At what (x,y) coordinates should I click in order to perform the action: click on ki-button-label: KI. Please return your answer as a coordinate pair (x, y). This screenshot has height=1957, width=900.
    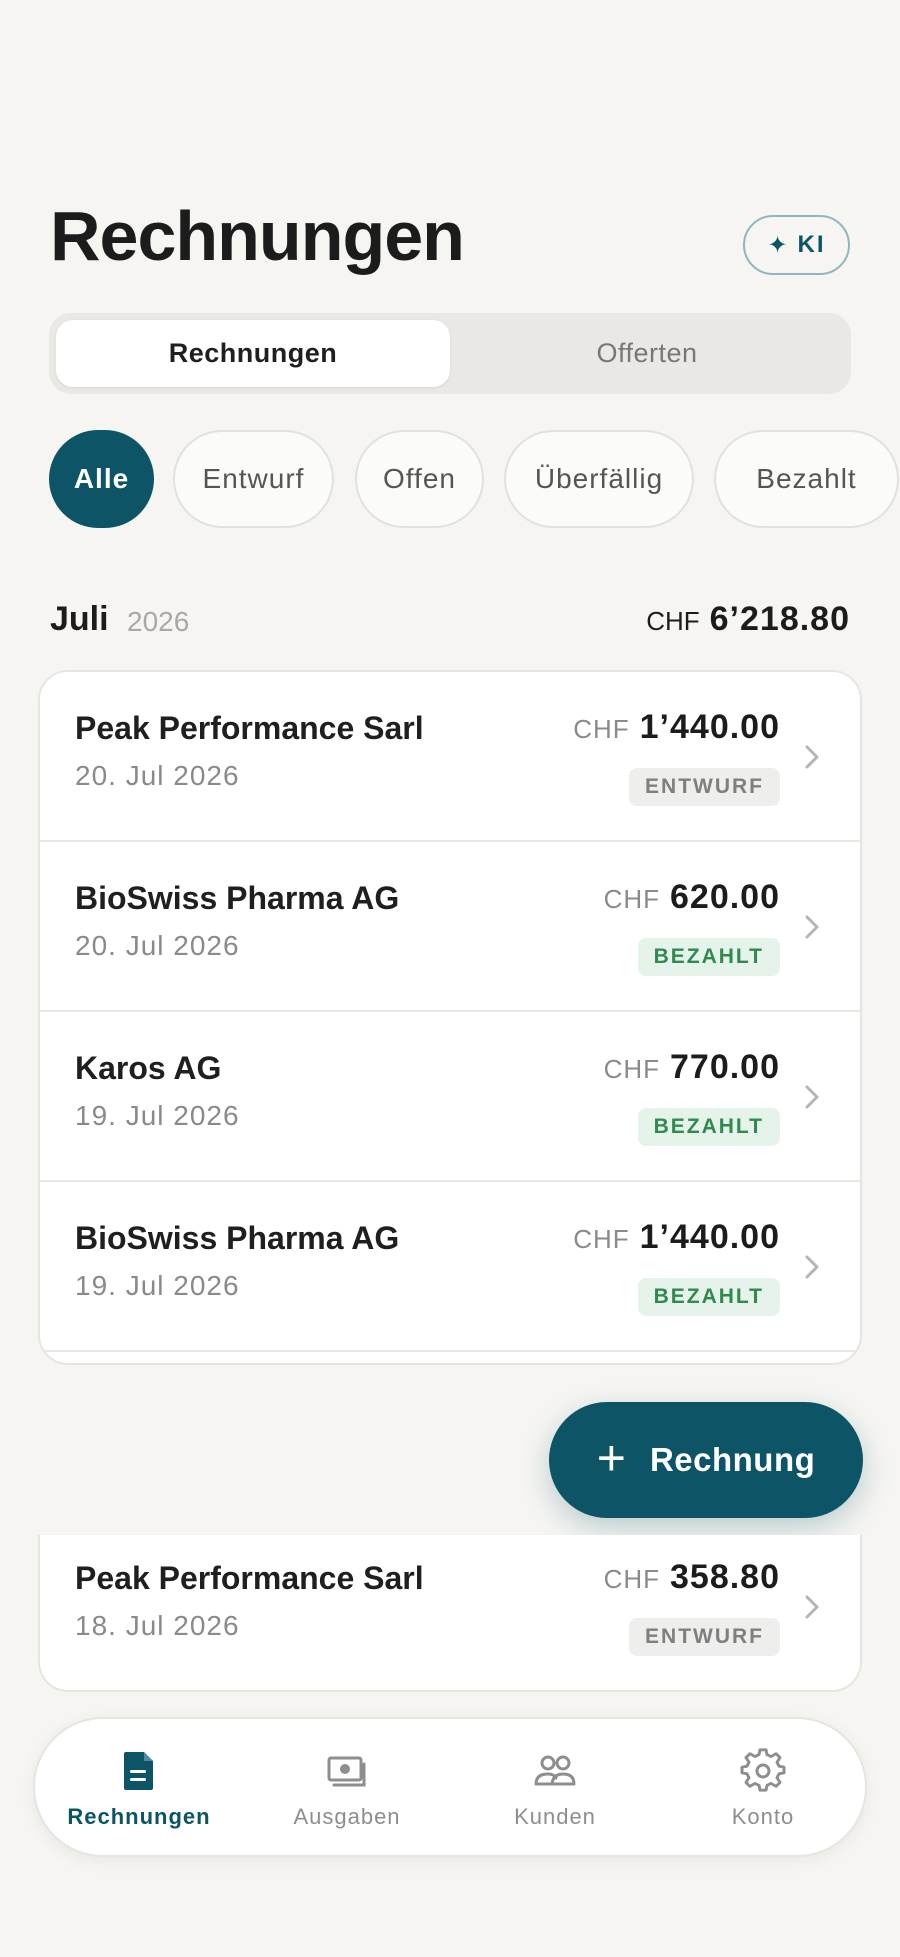
    Looking at the image, I should click on (811, 244).